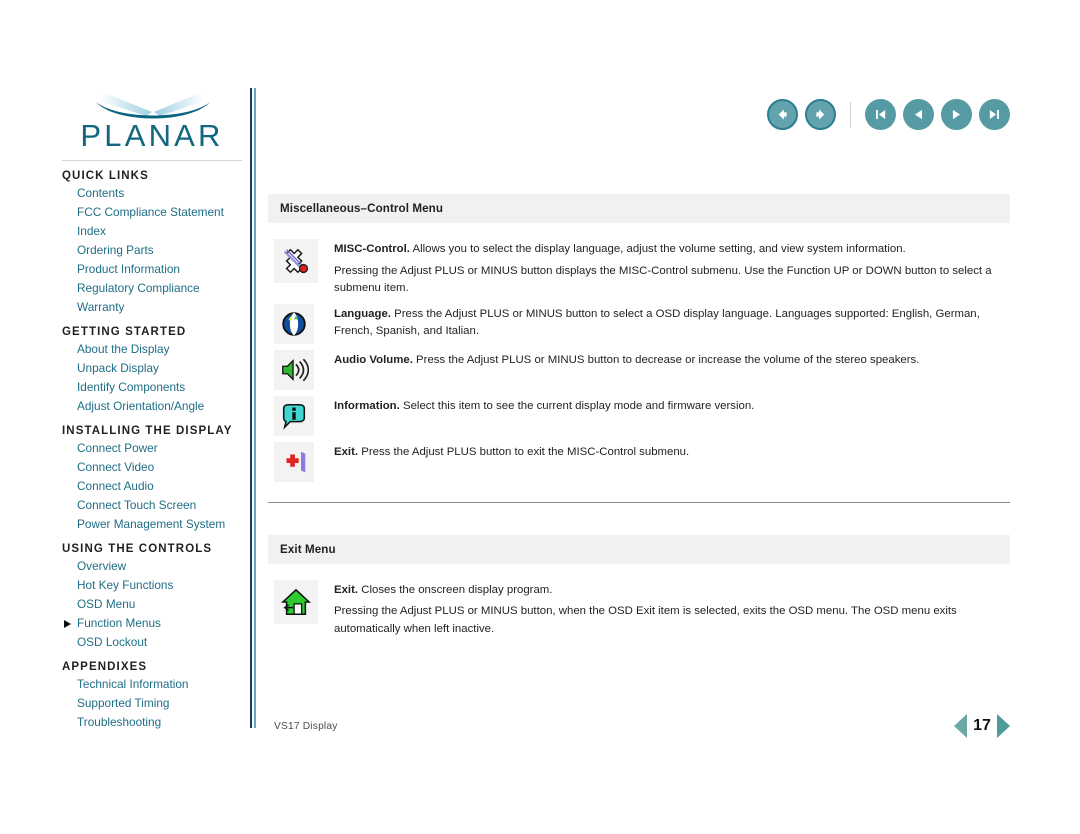  I want to click on section-title: Miscellaneous–Control Menu, so click(362, 208).